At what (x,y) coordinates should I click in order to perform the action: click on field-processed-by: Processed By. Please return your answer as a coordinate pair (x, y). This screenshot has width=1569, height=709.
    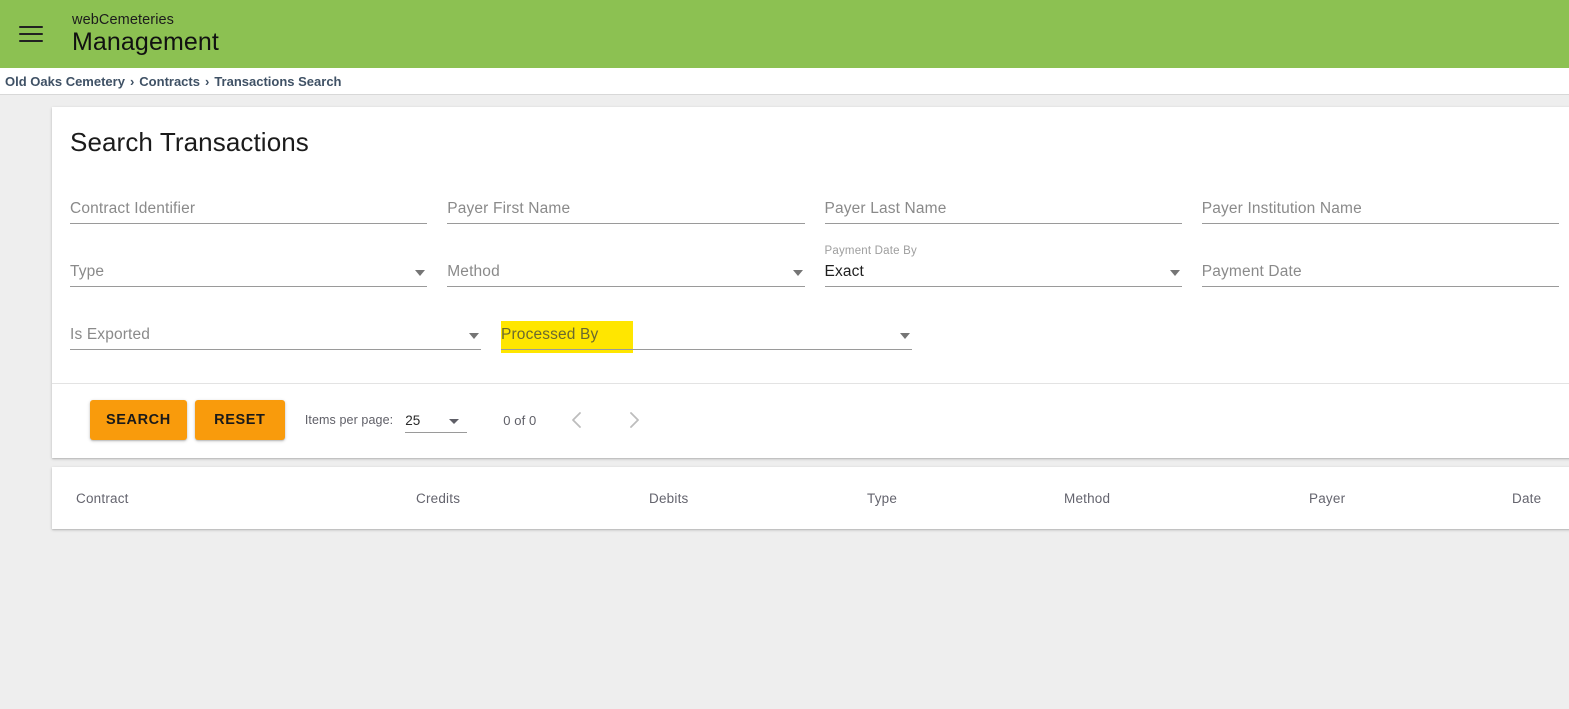
    Looking at the image, I should click on (706, 334).